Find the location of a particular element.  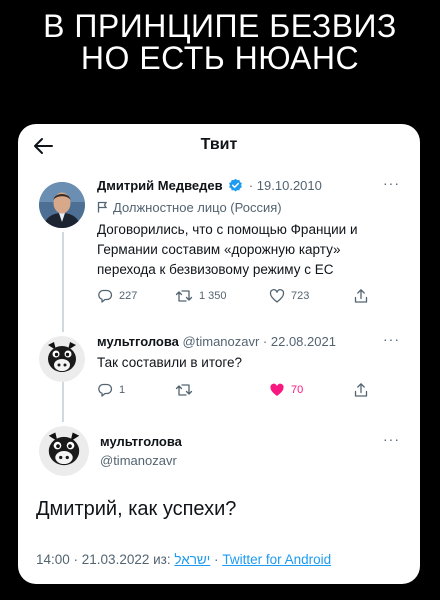

tweet-source: Twitter for Android is located at coordinates (276, 559).